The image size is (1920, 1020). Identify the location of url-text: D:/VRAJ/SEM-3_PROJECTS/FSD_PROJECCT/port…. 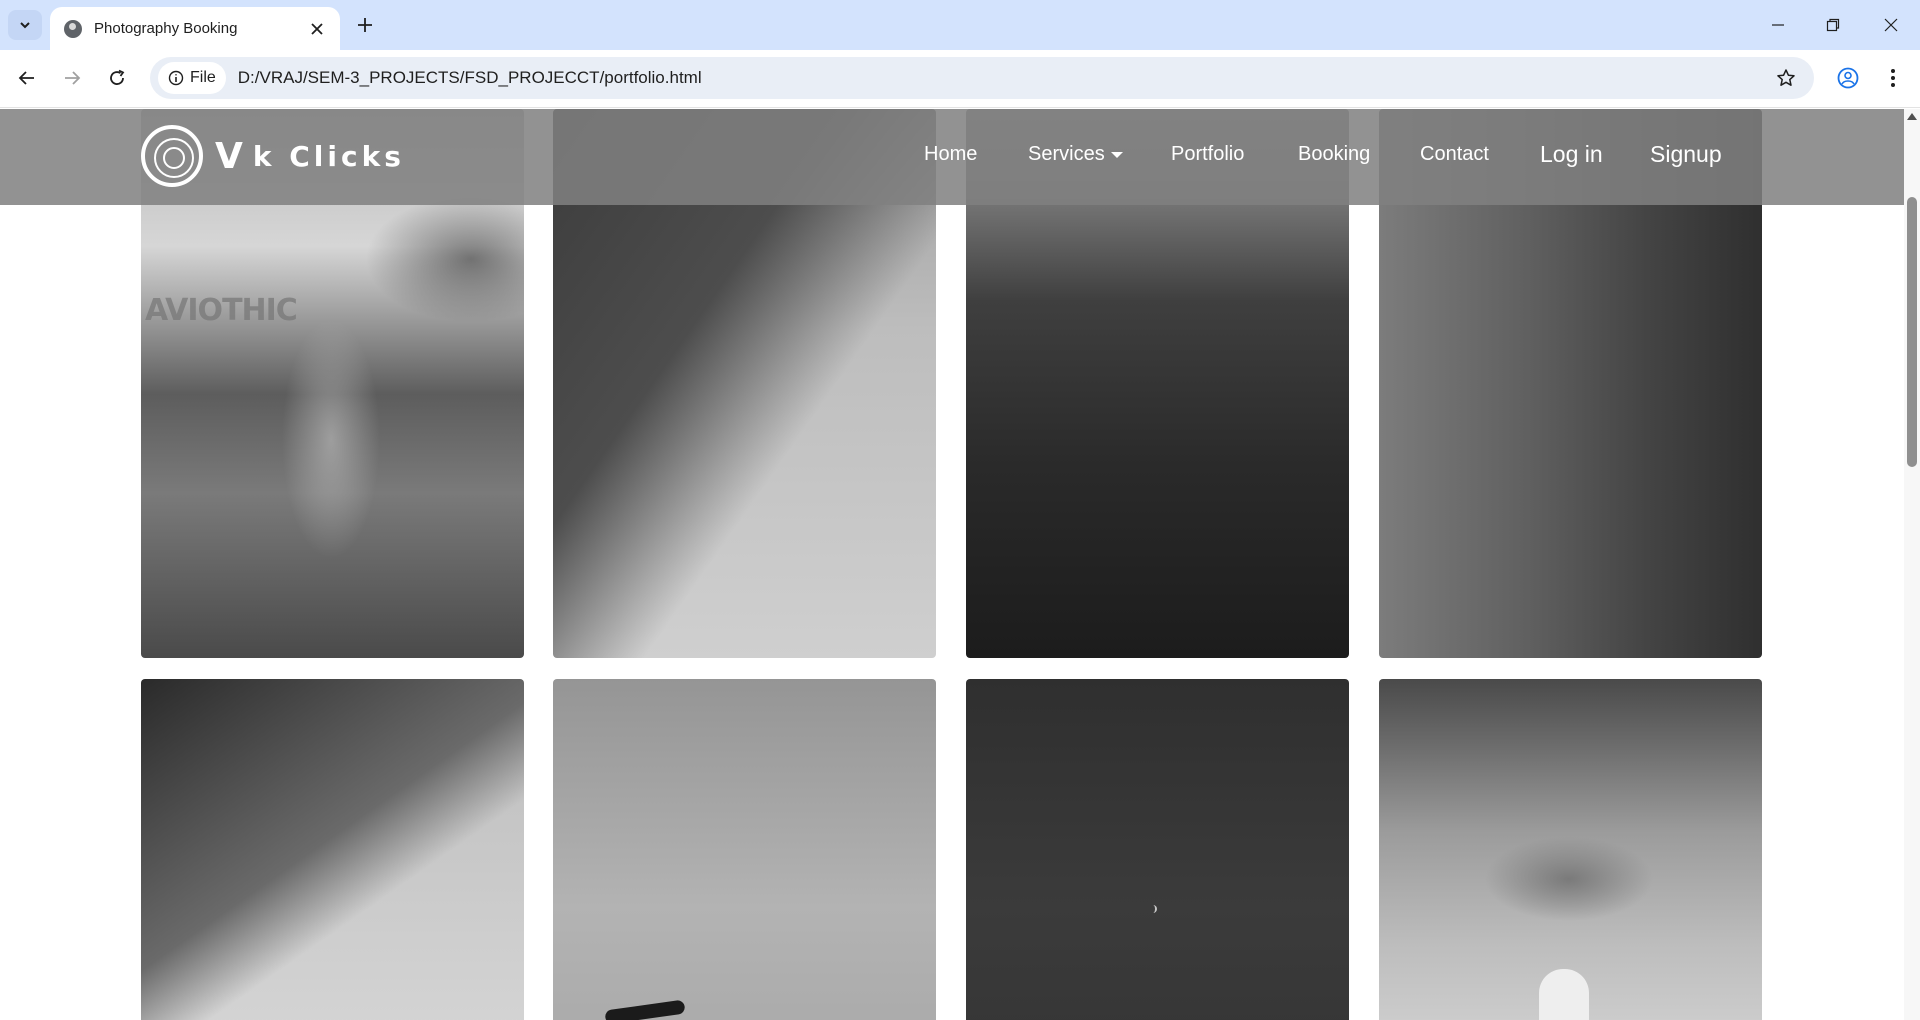
(1026, 78).